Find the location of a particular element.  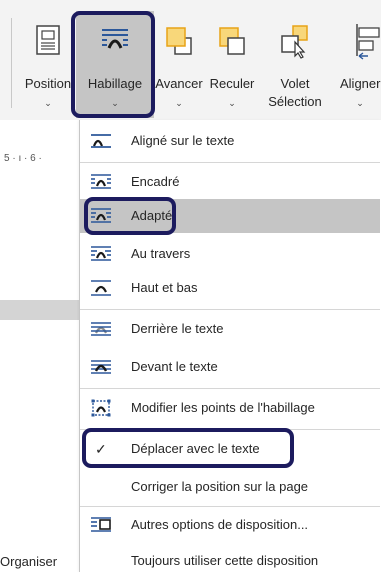

menu-item-label: Aligné sur le texte is located at coordinates (183, 140).